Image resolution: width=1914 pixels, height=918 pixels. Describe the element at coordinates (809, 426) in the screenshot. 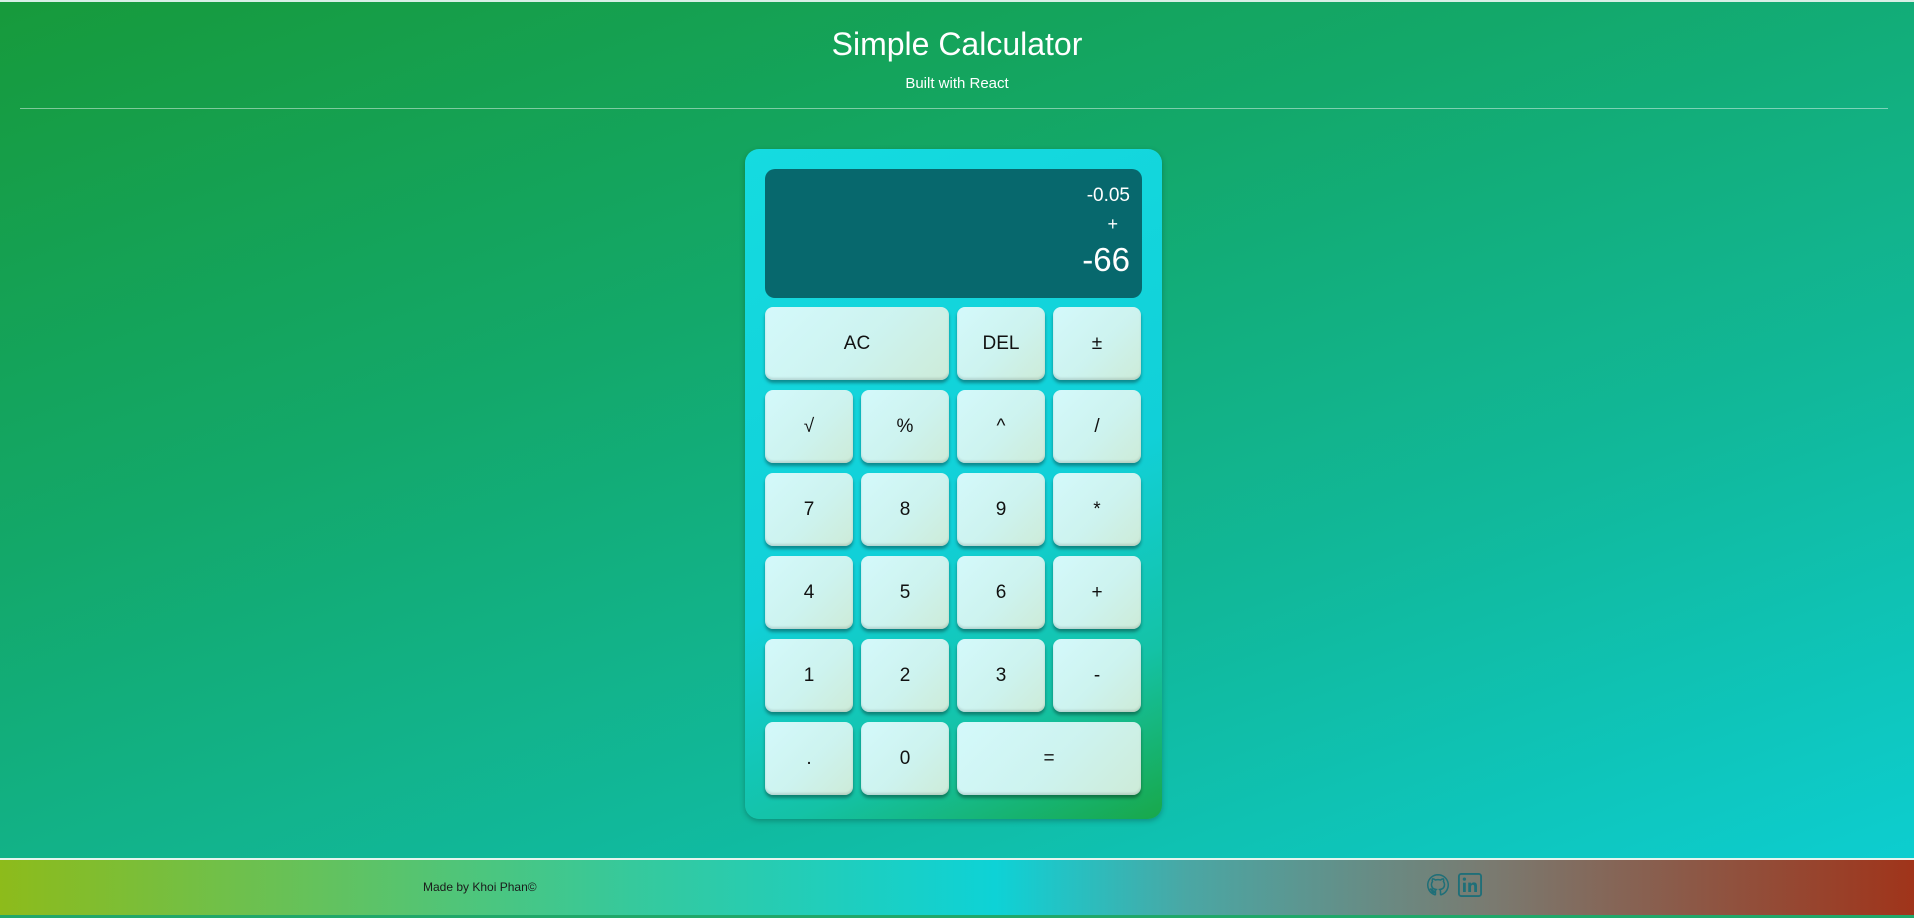

I see `sqrt-button: √` at that location.